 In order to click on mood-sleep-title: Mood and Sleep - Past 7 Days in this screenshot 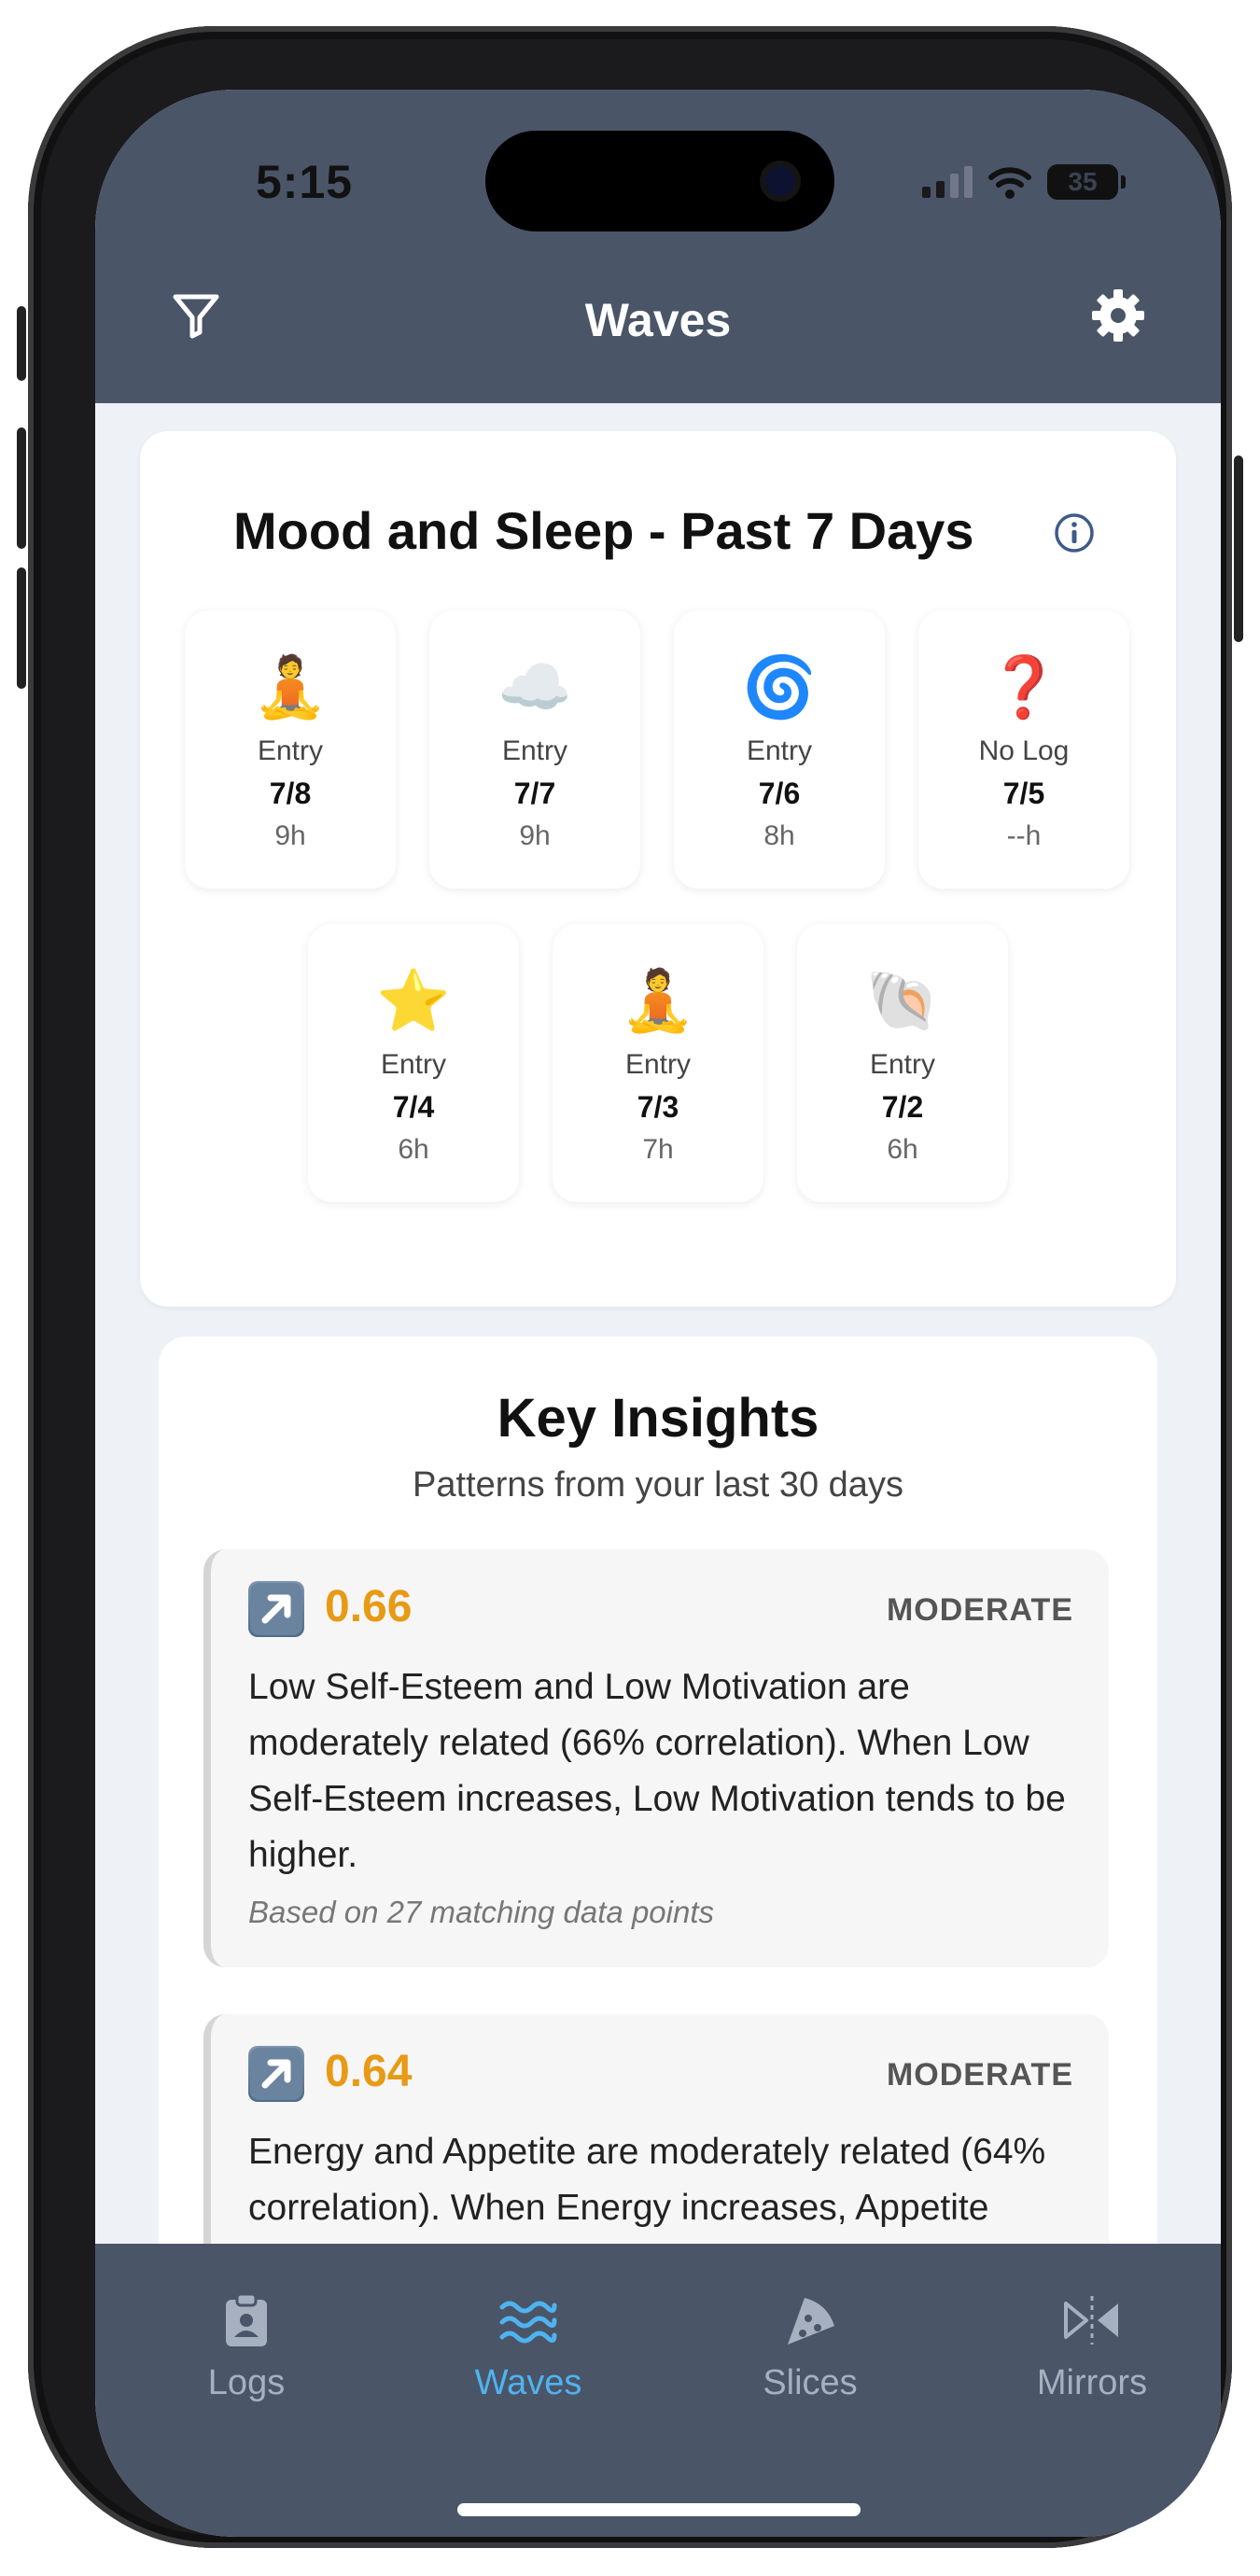, I will do `click(603, 530)`.